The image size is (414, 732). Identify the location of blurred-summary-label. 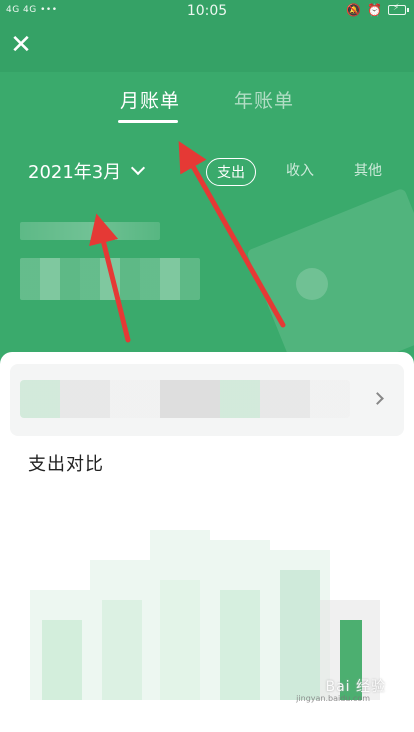
(90, 231).